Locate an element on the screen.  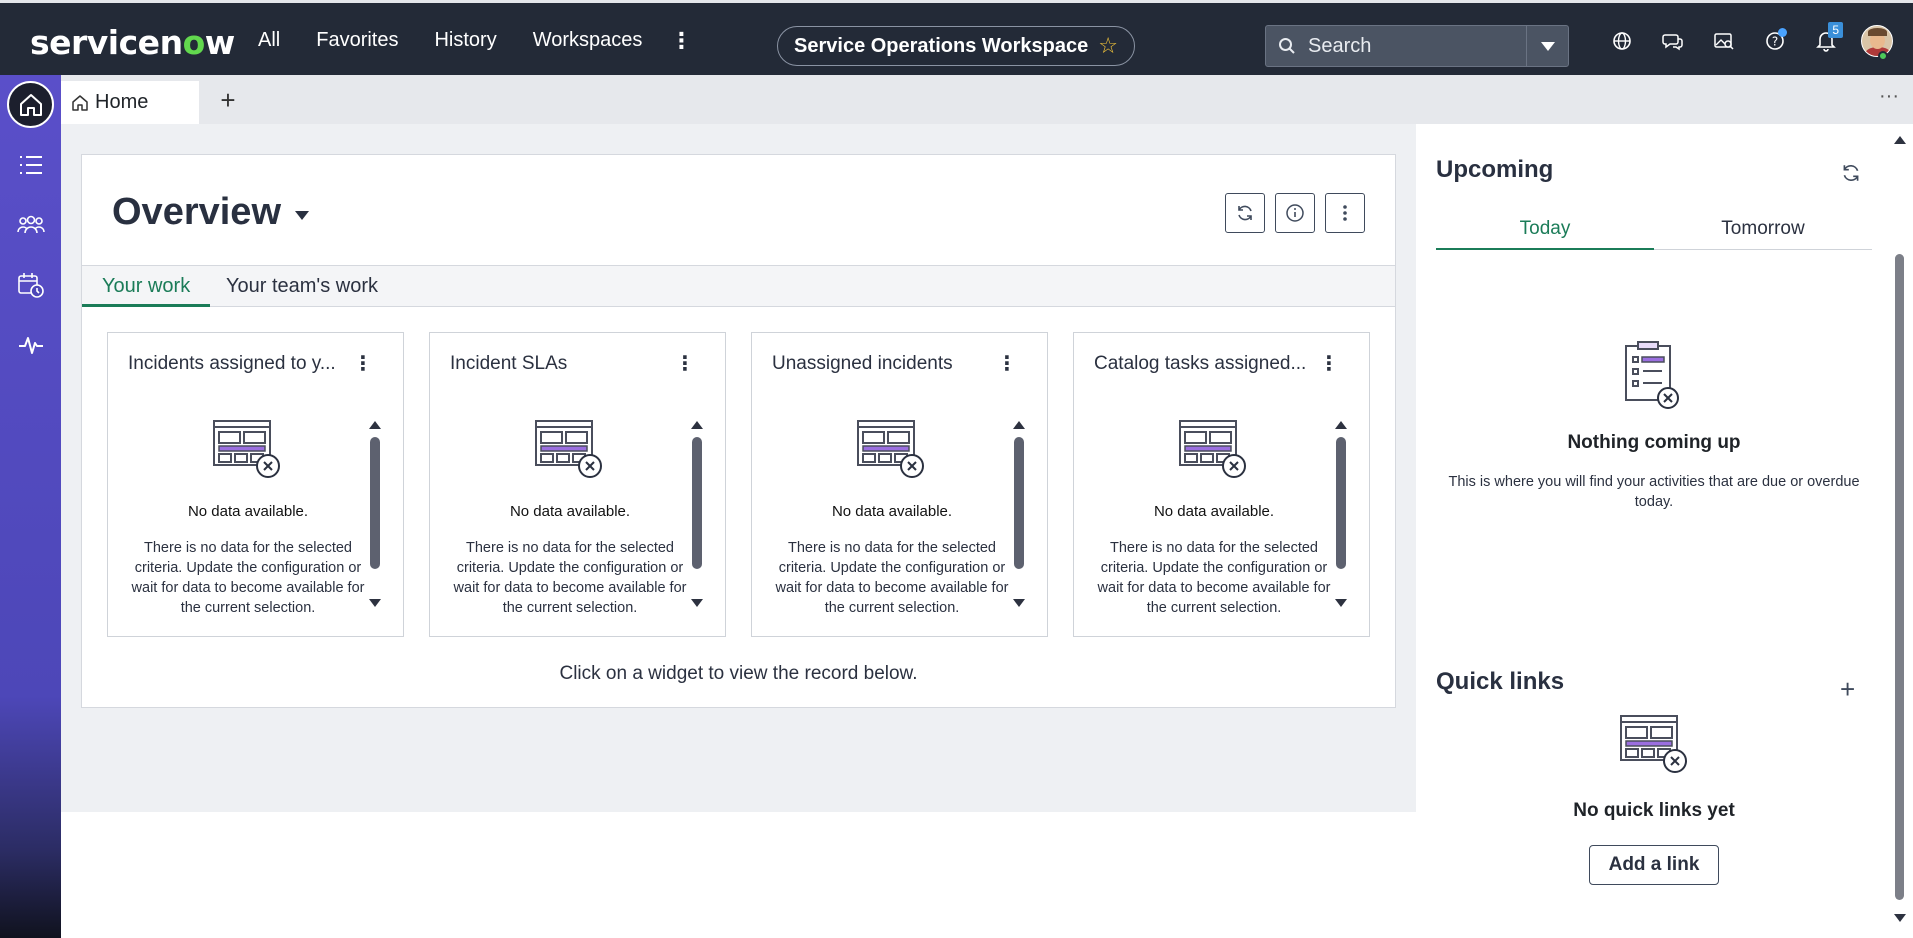
notifications-button: 5 is located at coordinates (1825, 40).